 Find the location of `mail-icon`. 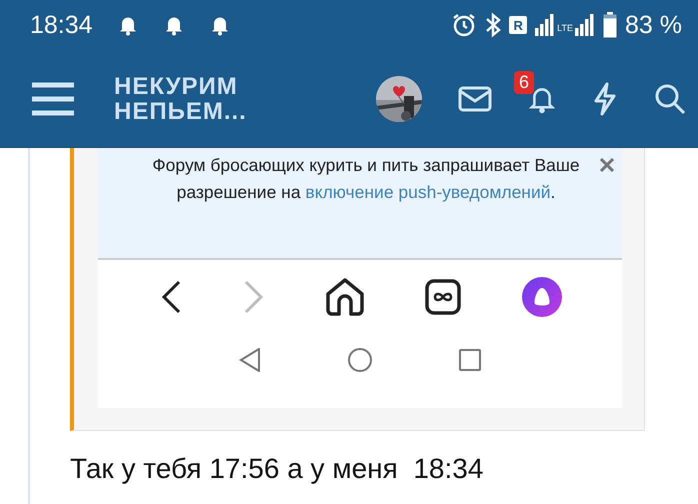

mail-icon is located at coordinates (475, 99).